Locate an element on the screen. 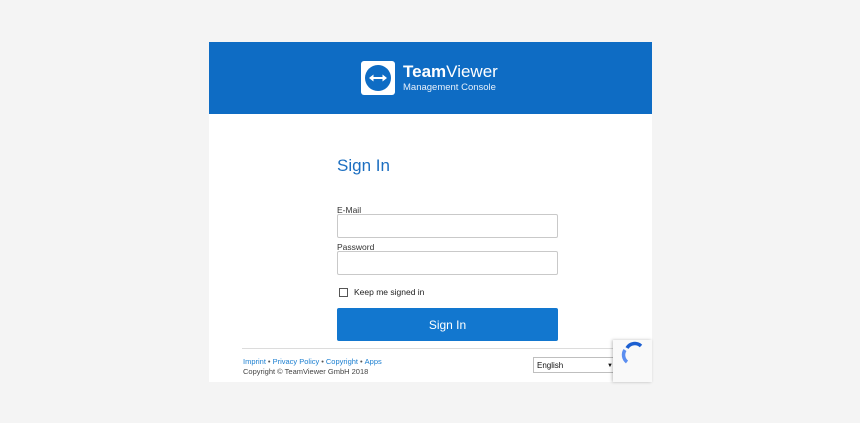  footer-divider is located at coordinates (447, 348).